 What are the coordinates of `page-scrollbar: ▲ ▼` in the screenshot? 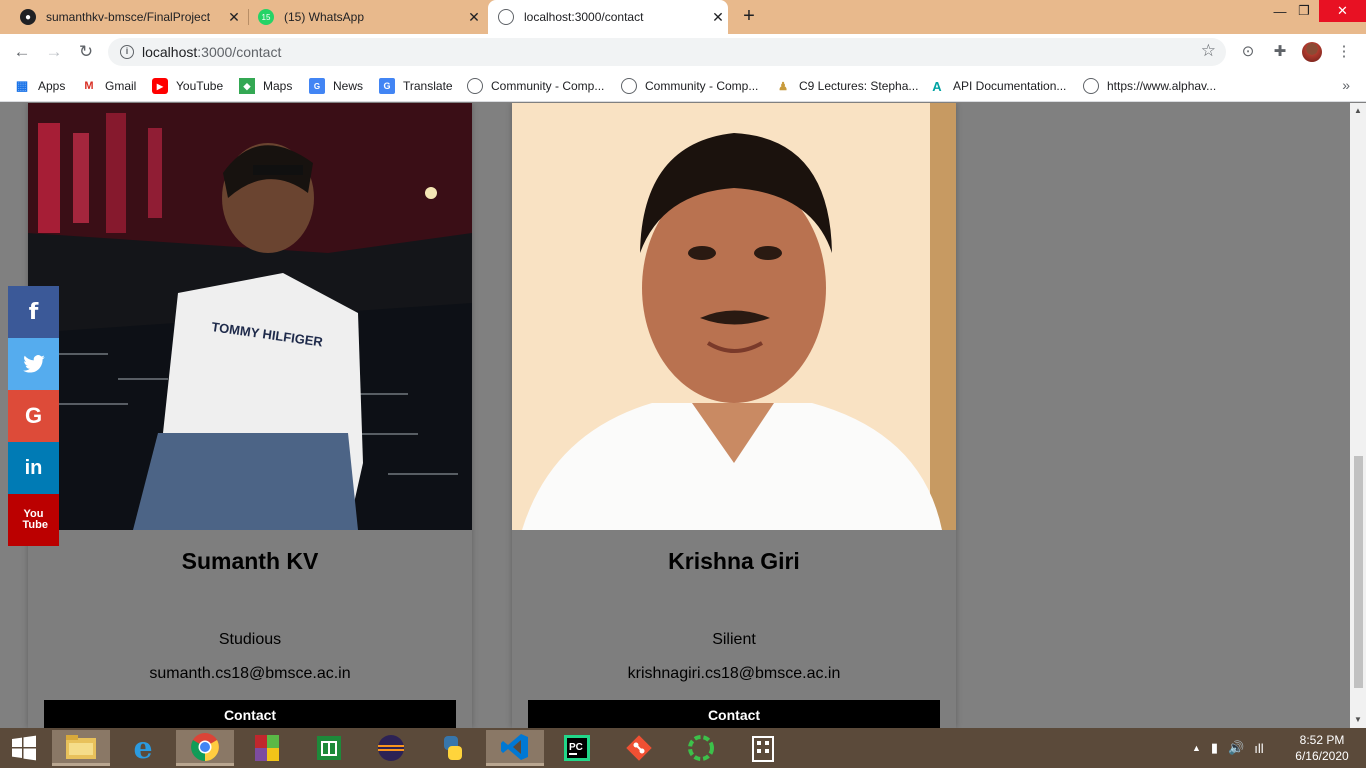 It's located at (1358, 415).